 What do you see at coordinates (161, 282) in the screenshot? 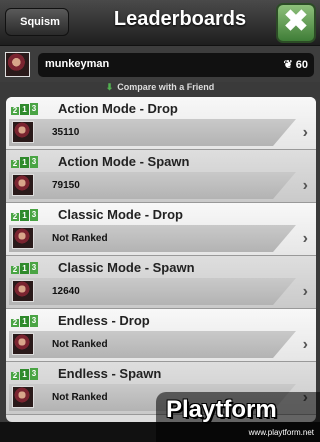
I see `leaderboard-entry: 213 Classic Mode - Spawn 12640 ›` at bounding box center [161, 282].